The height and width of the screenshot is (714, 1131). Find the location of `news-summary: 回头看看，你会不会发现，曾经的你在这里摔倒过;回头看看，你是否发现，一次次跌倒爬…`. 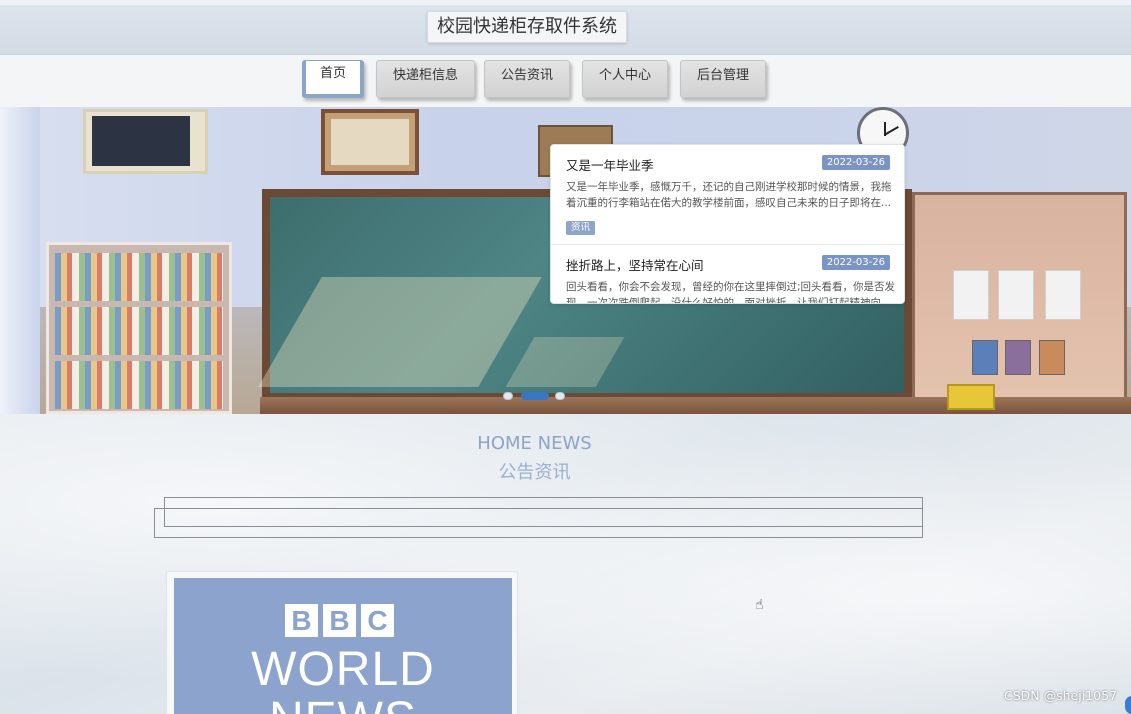

news-summary: 回头看看，你会不会发现，曾经的你在这里摔倒过;回头看看，你是否发现，一次次跌倒爬… is located at coordinates (731, 292).